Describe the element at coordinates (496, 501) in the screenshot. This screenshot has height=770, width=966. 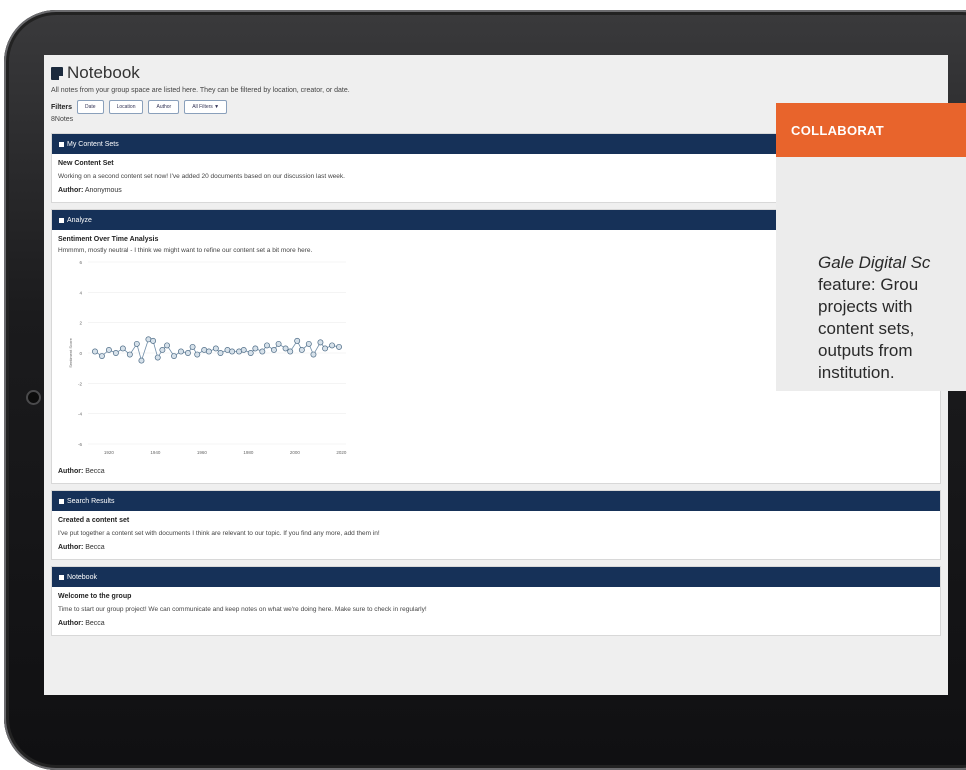
I see `card-section-bar: Search Results` at that location.